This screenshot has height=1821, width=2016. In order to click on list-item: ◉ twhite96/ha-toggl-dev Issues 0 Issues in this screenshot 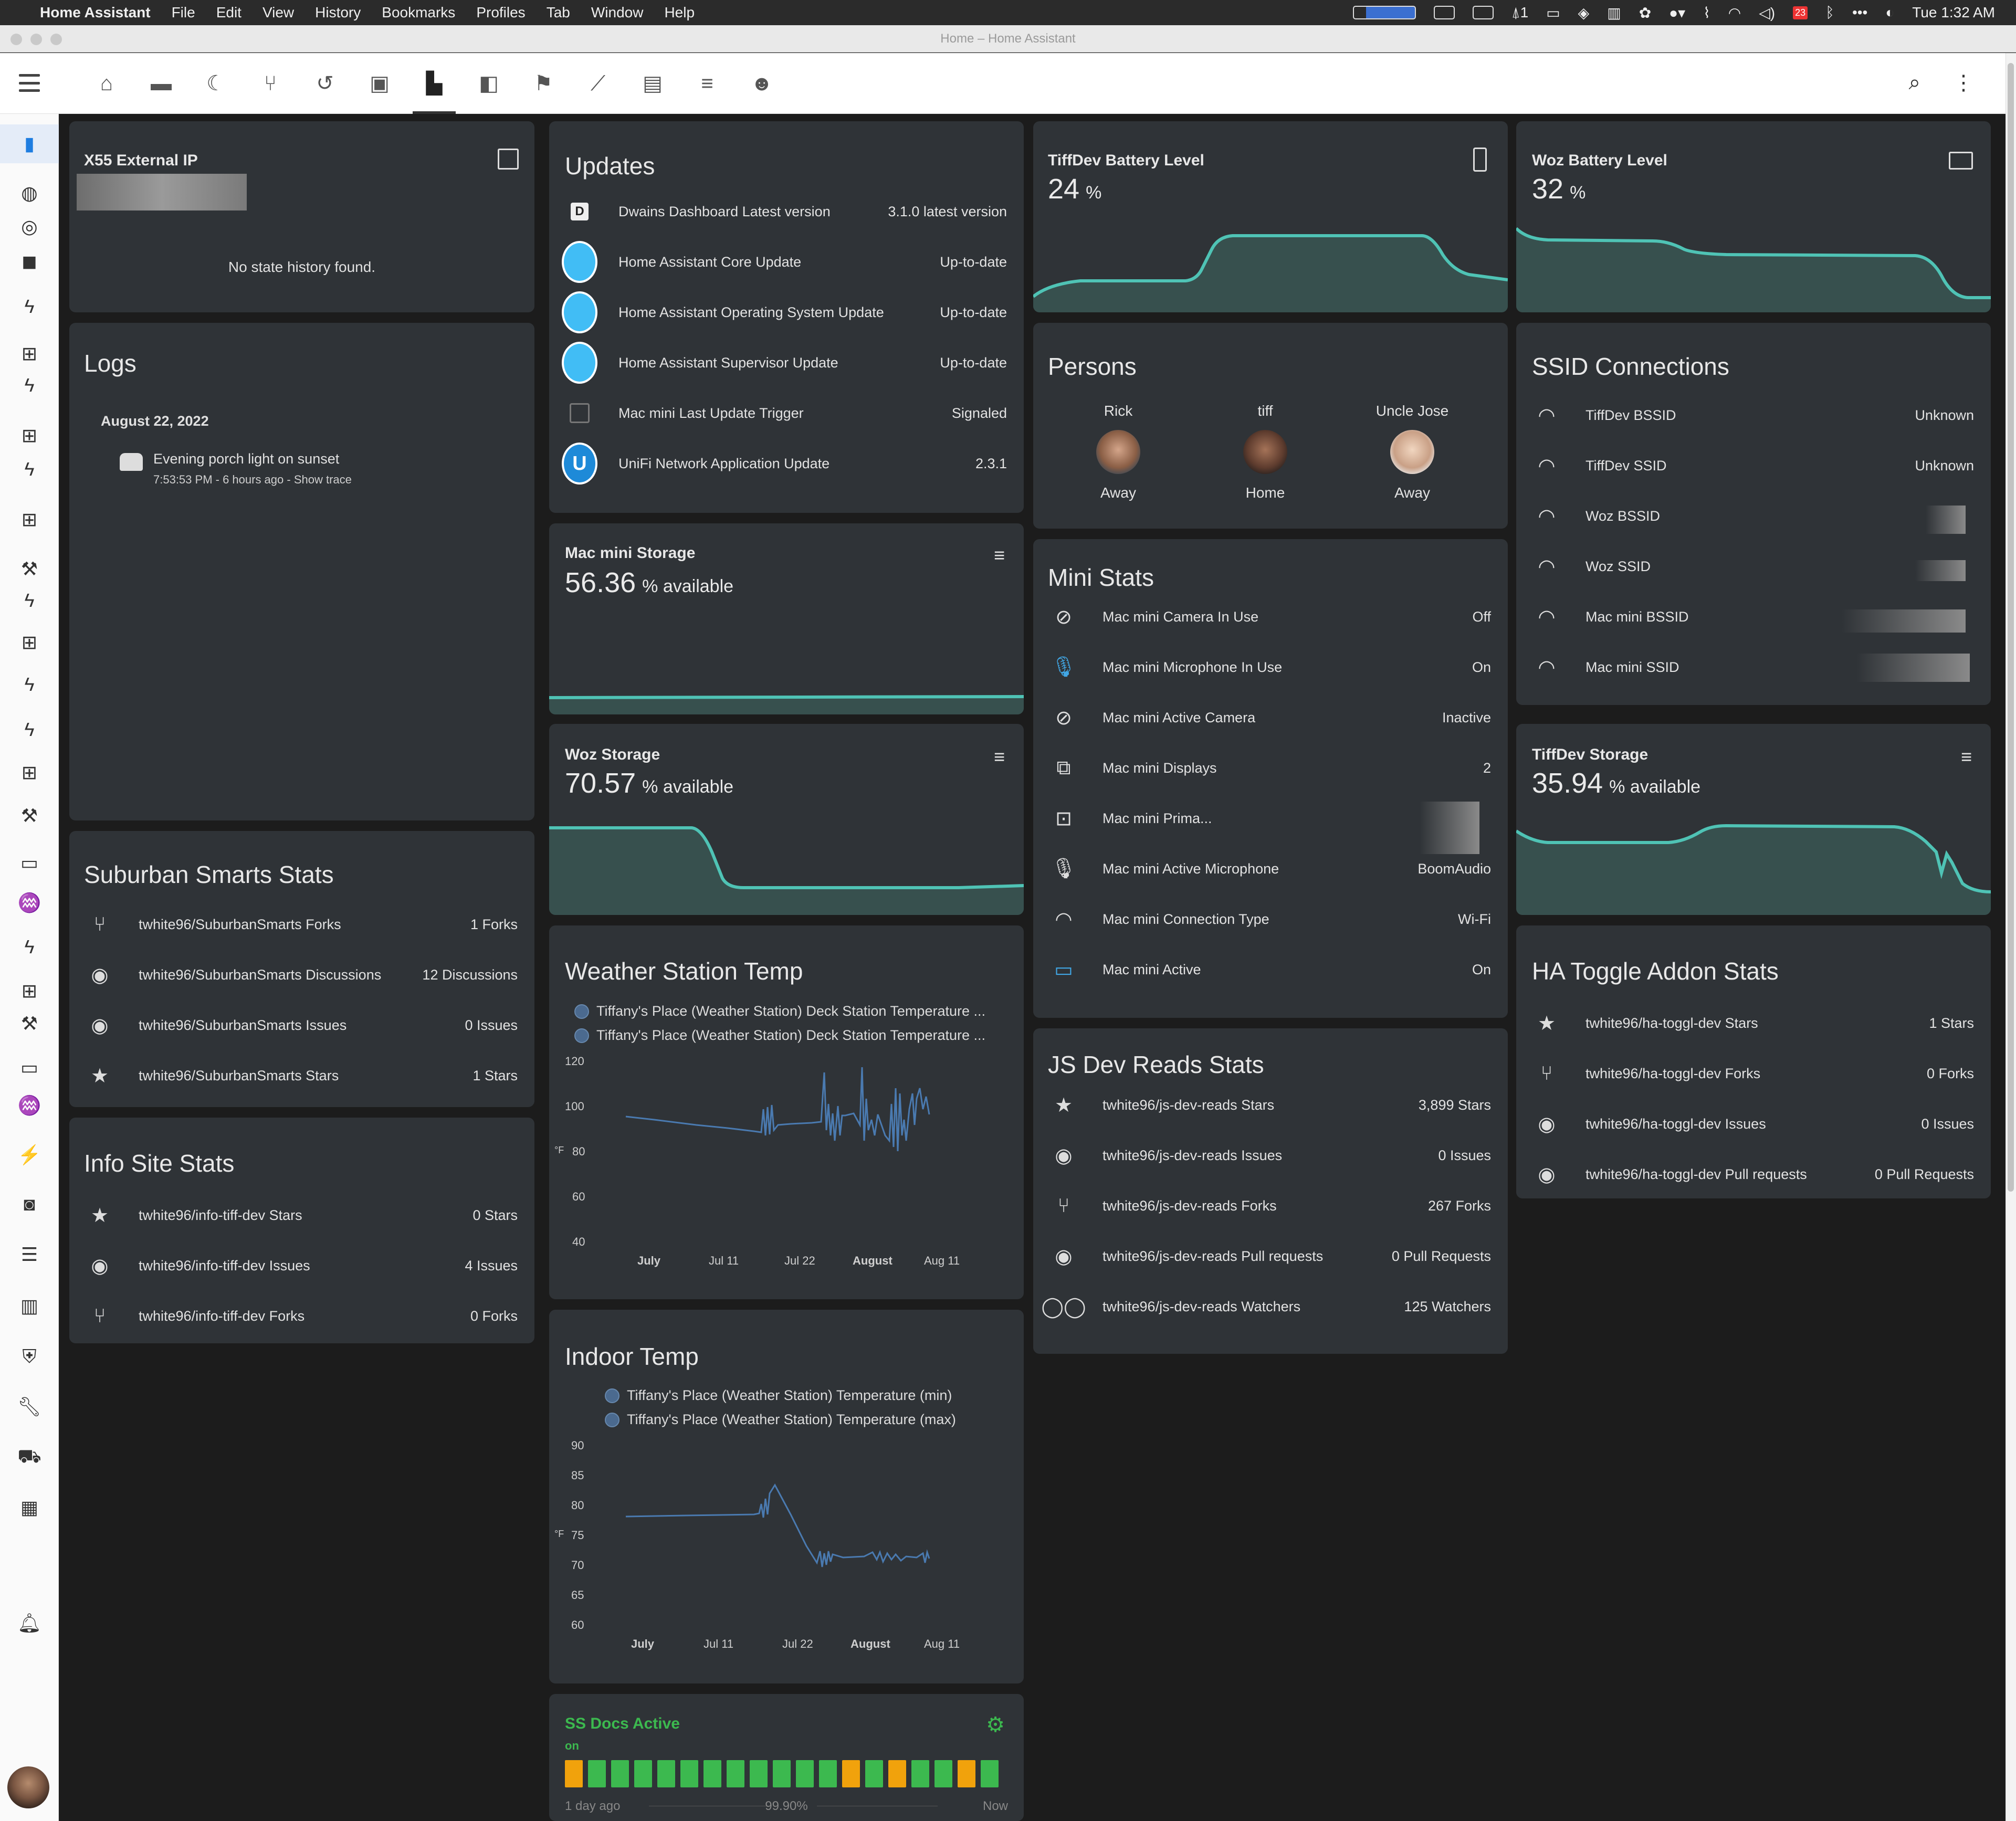, I will do `click(1753, 1124)`.